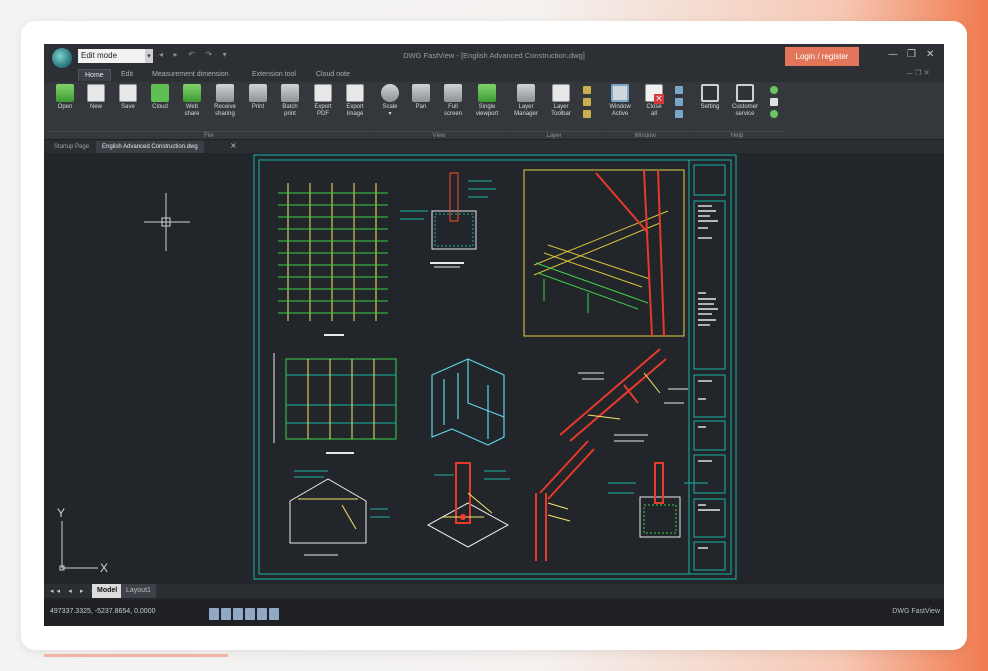 This screenshot has height=671, width=988. Describe the element at coordinates (658, 500) in the screenshot. I see `column-base-plate-detail` at that location.